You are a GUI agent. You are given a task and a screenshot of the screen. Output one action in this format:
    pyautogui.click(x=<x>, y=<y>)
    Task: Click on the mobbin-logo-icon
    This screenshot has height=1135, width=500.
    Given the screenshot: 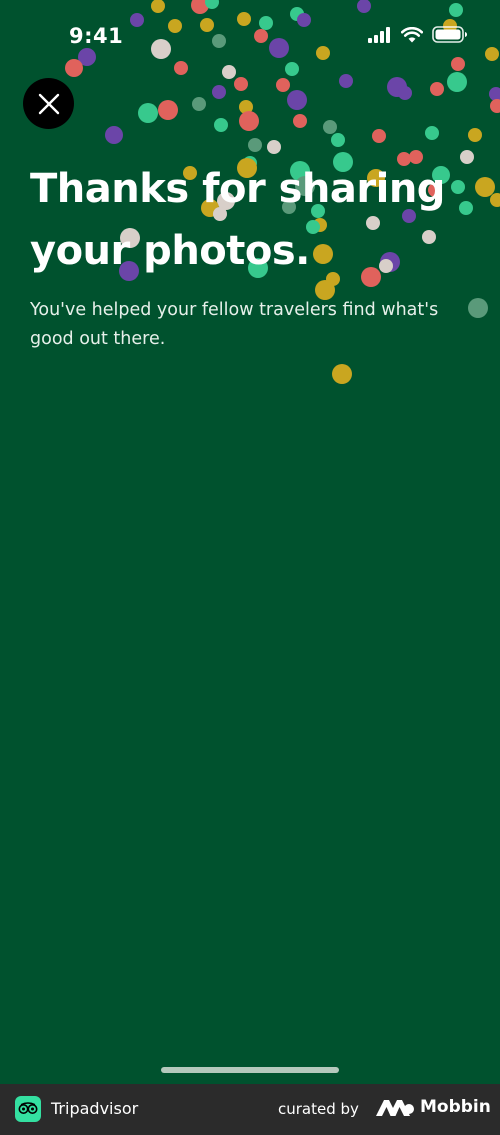 What is the action you would take?
    pyautogui.click(x=395, y=1108)
    